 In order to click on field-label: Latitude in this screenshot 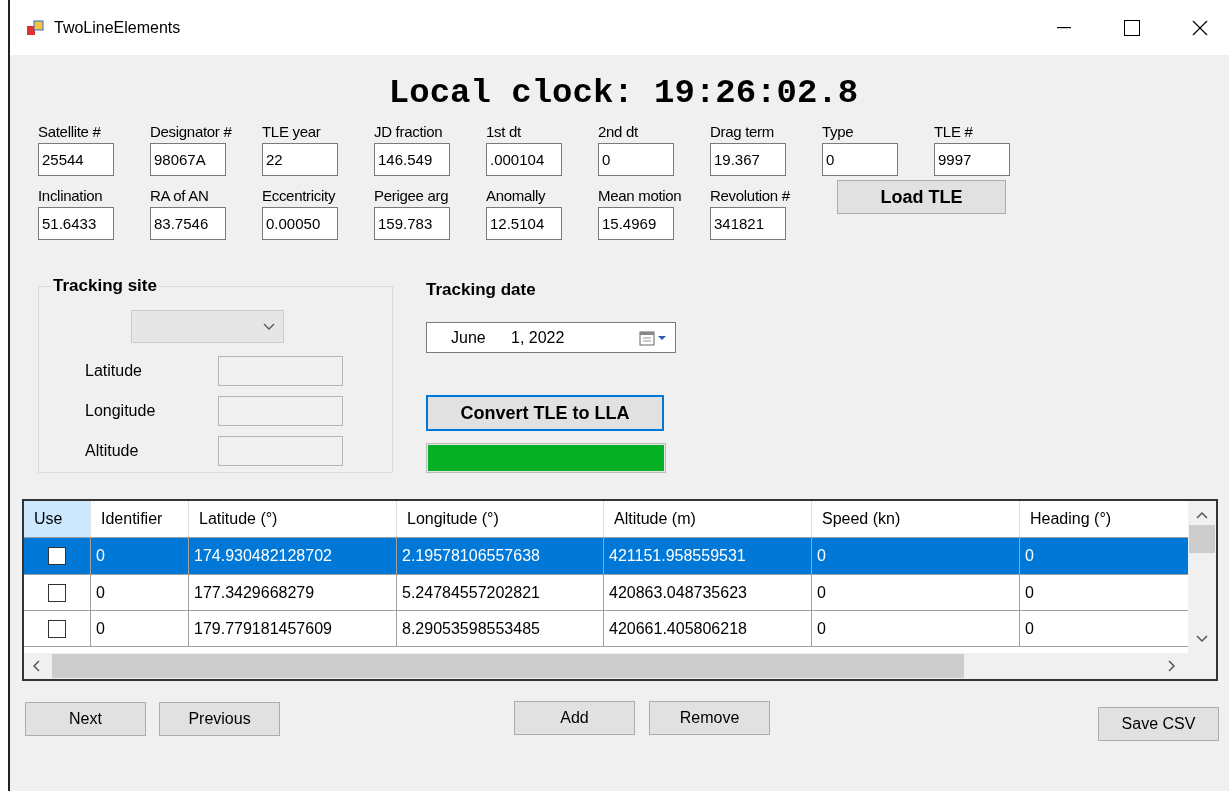, I will do `click(114, 371)`.